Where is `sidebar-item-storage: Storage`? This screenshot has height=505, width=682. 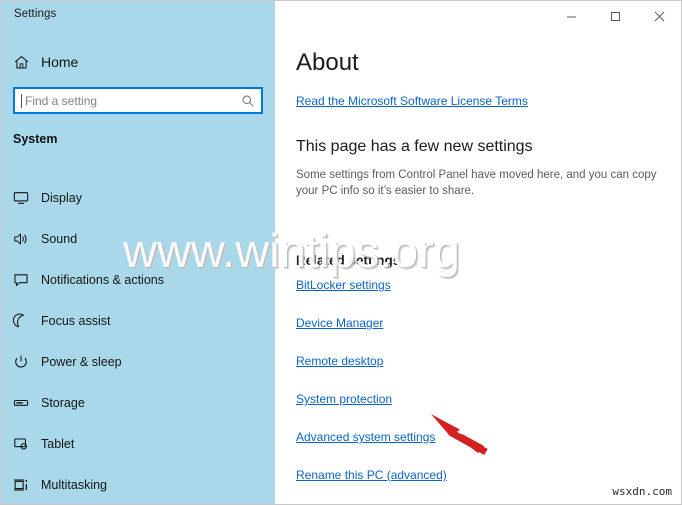 sidebar-item-storage: Storage is located at coordinates (138, 402).